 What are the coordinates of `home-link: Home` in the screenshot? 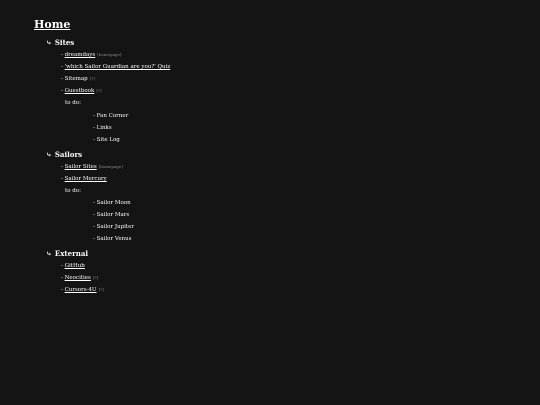 It's located at (52, 24).